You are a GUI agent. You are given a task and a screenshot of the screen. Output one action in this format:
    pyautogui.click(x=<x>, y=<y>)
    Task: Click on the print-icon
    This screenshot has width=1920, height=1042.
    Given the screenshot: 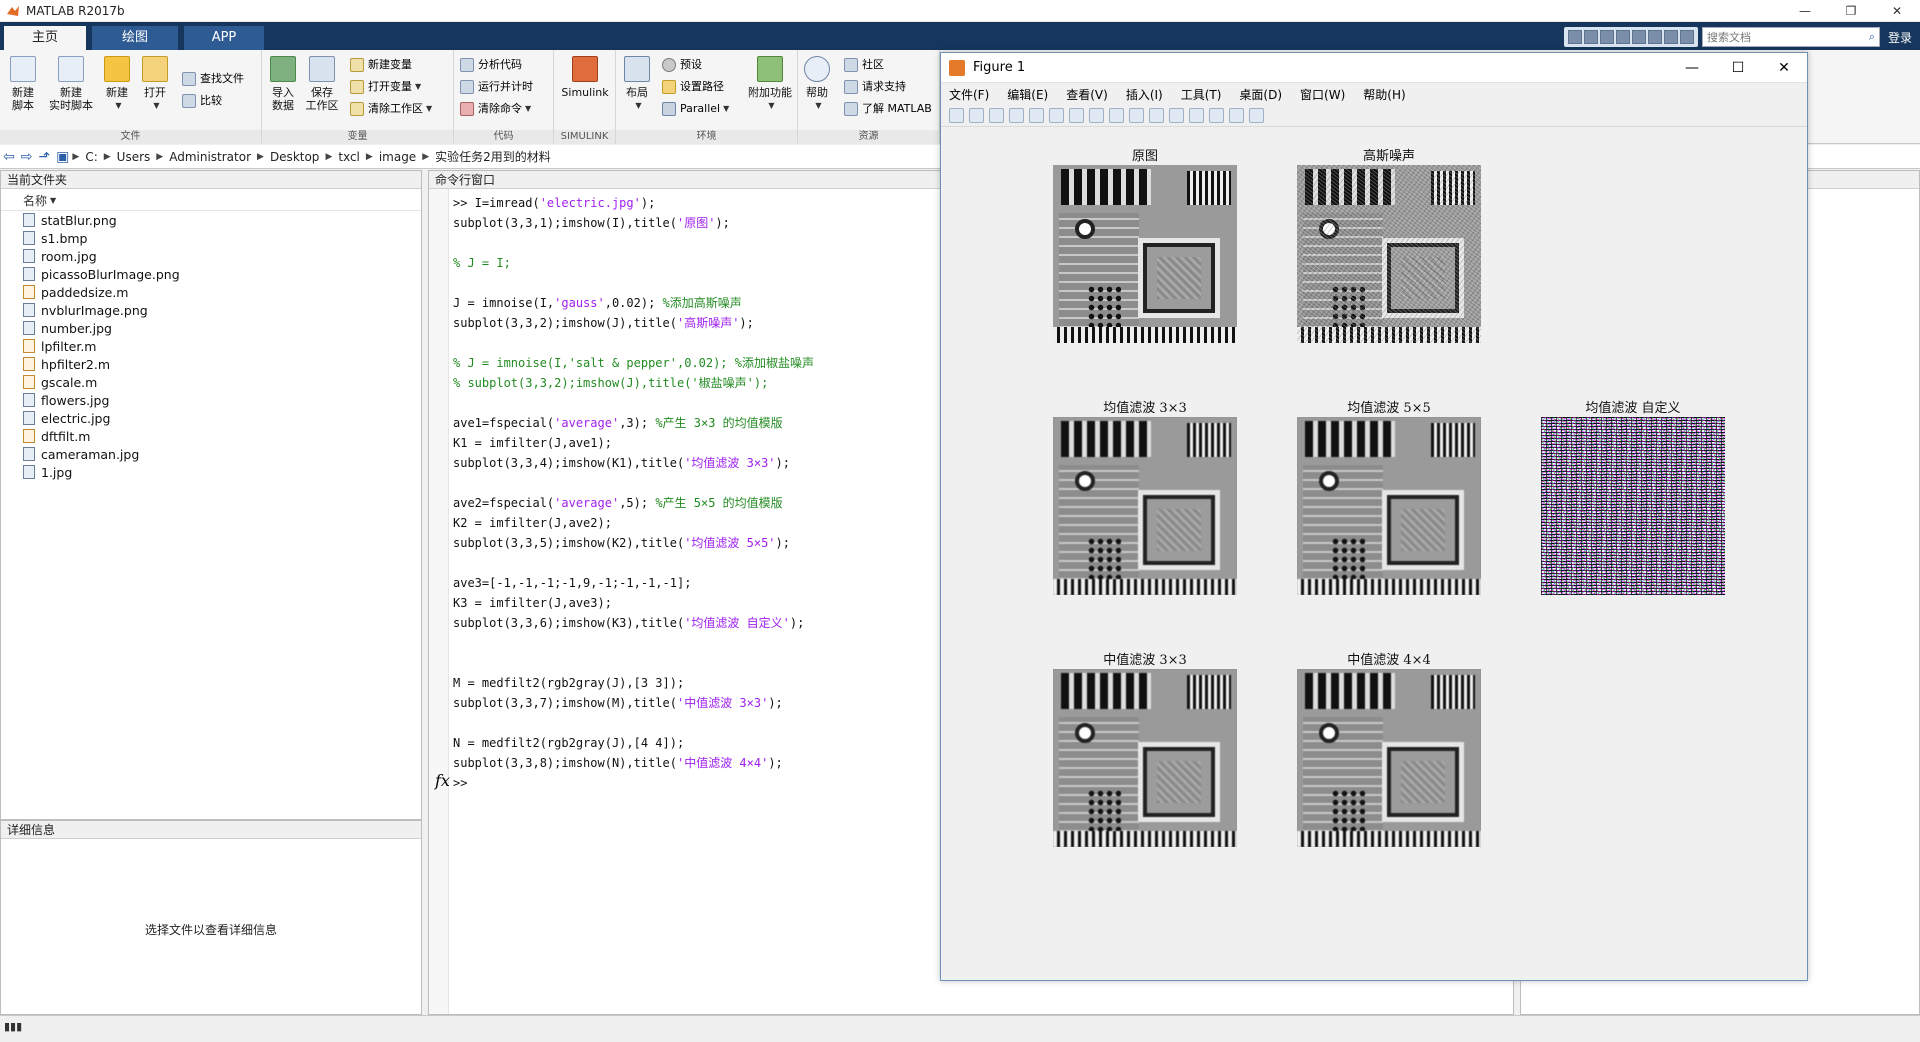 What is the action you would take?
    pyautogui.click(x=1016, y=115)
    